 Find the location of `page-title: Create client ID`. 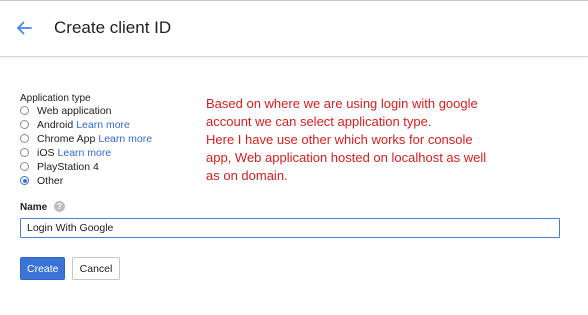

page-title: Create client ID is located at coordinates (113, 27).